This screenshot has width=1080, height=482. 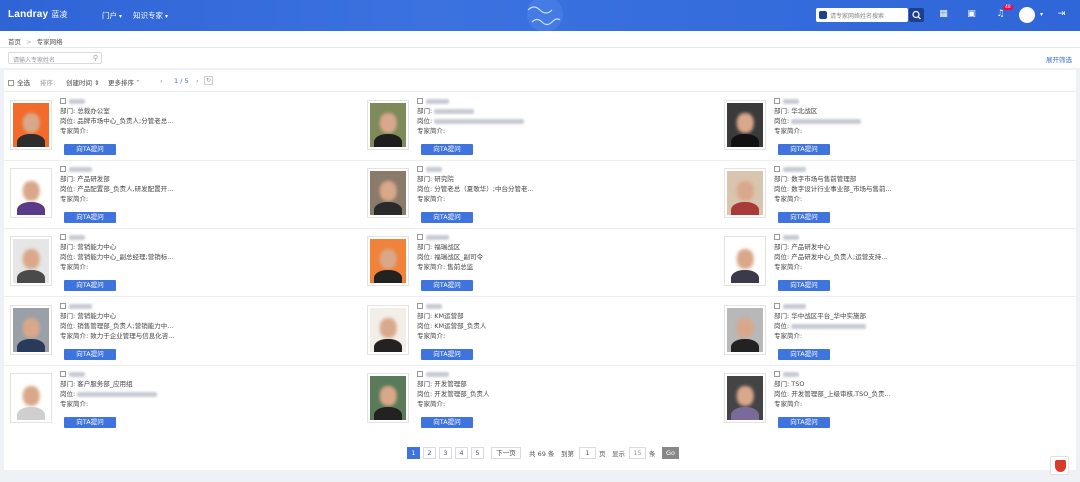 I want to click on page-button-5: 5, so click(x=477, y=453).